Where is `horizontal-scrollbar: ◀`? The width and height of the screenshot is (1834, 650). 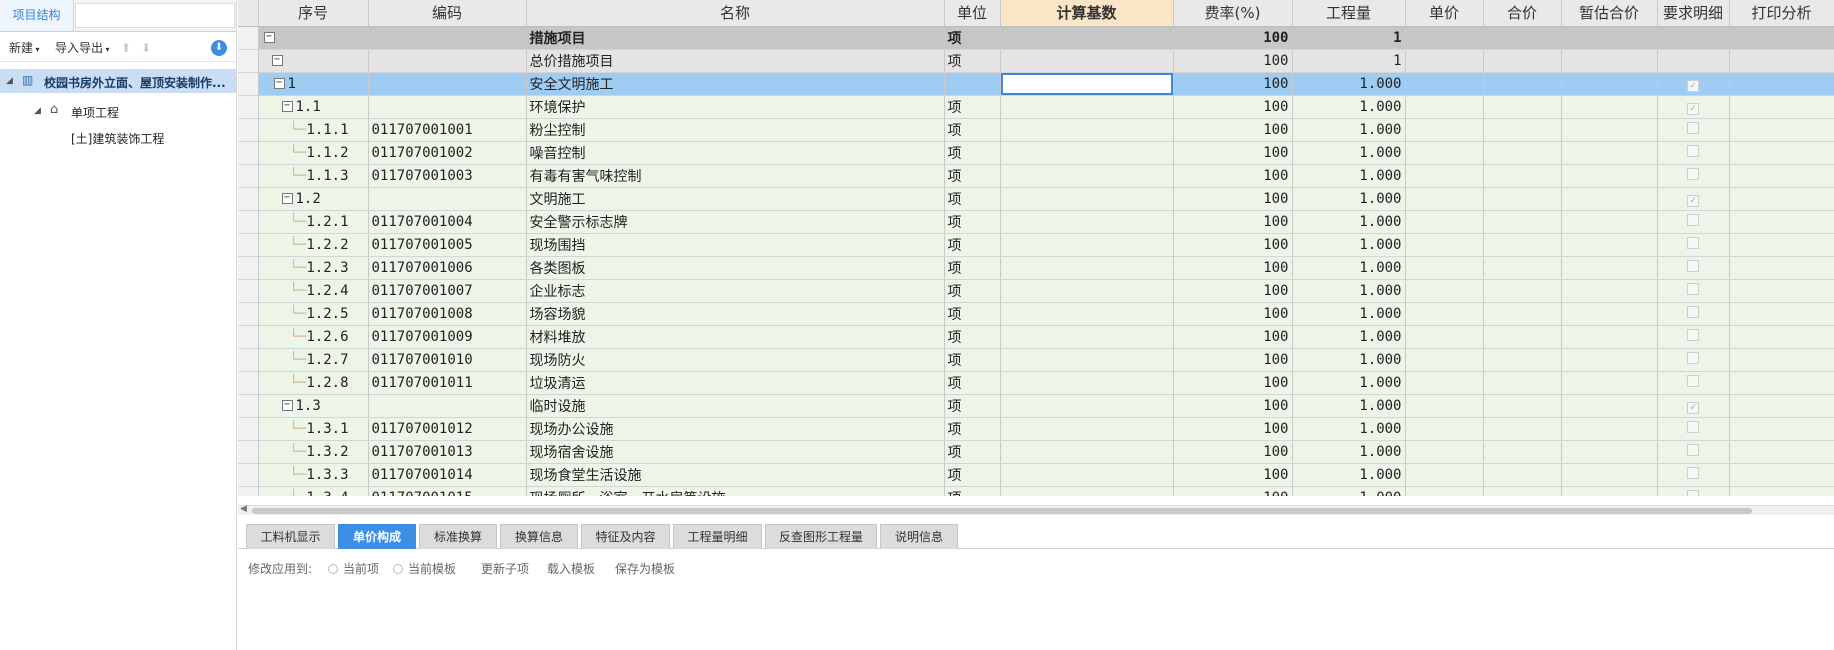
horizontal-scrollbar: ◀ is located at coordinates (1036, 509).